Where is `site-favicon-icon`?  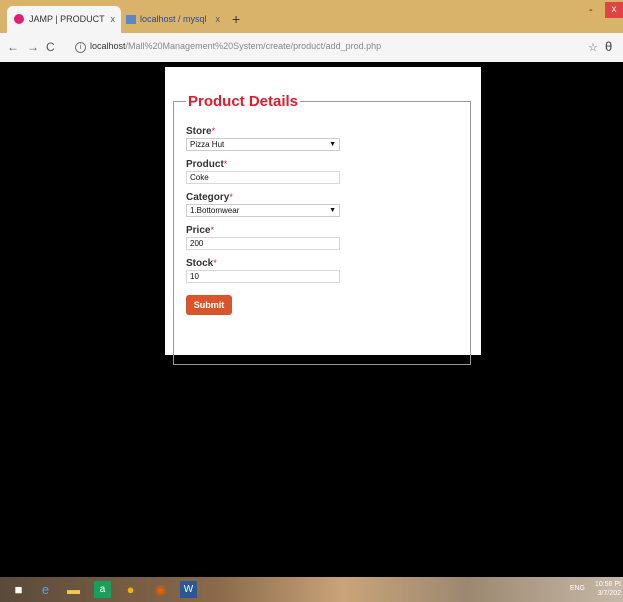 site-favicon-icon is located at coordinates (19, 19).